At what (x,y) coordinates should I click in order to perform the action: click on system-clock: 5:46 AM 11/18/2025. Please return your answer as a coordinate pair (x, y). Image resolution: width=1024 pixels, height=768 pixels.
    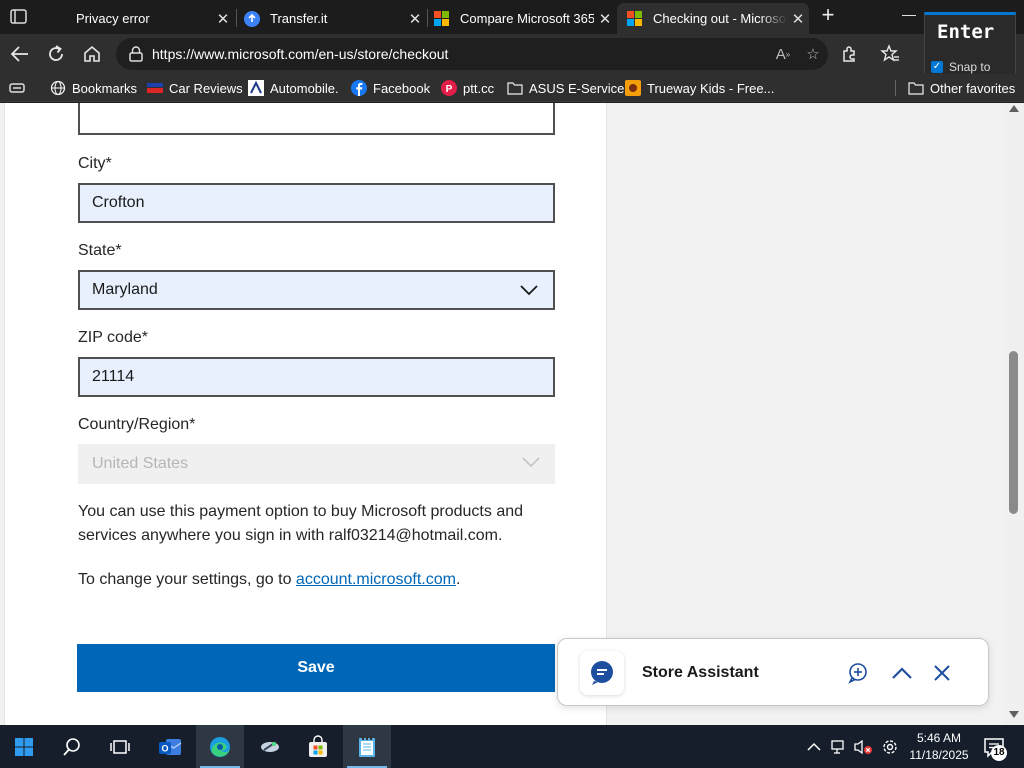
    Looking at the image, I should click on (939, 747).